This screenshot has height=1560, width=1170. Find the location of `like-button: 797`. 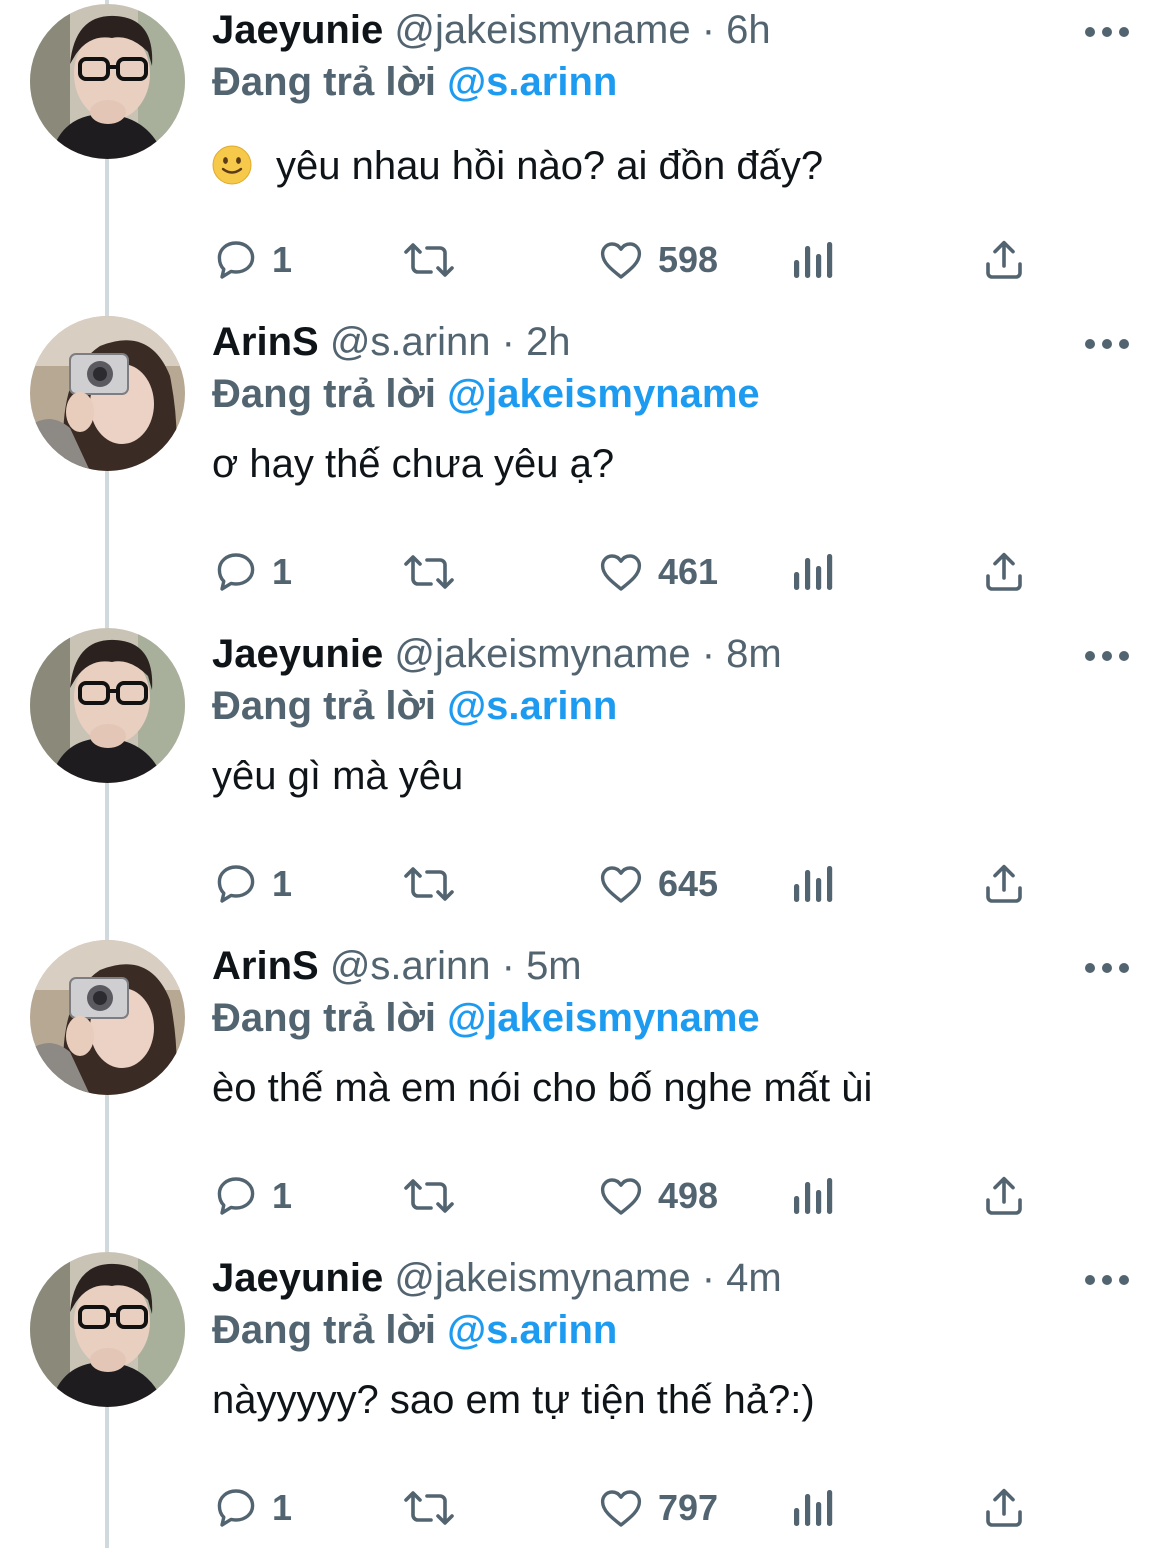

like-button: 797 is located at coordinates (657, 1508).